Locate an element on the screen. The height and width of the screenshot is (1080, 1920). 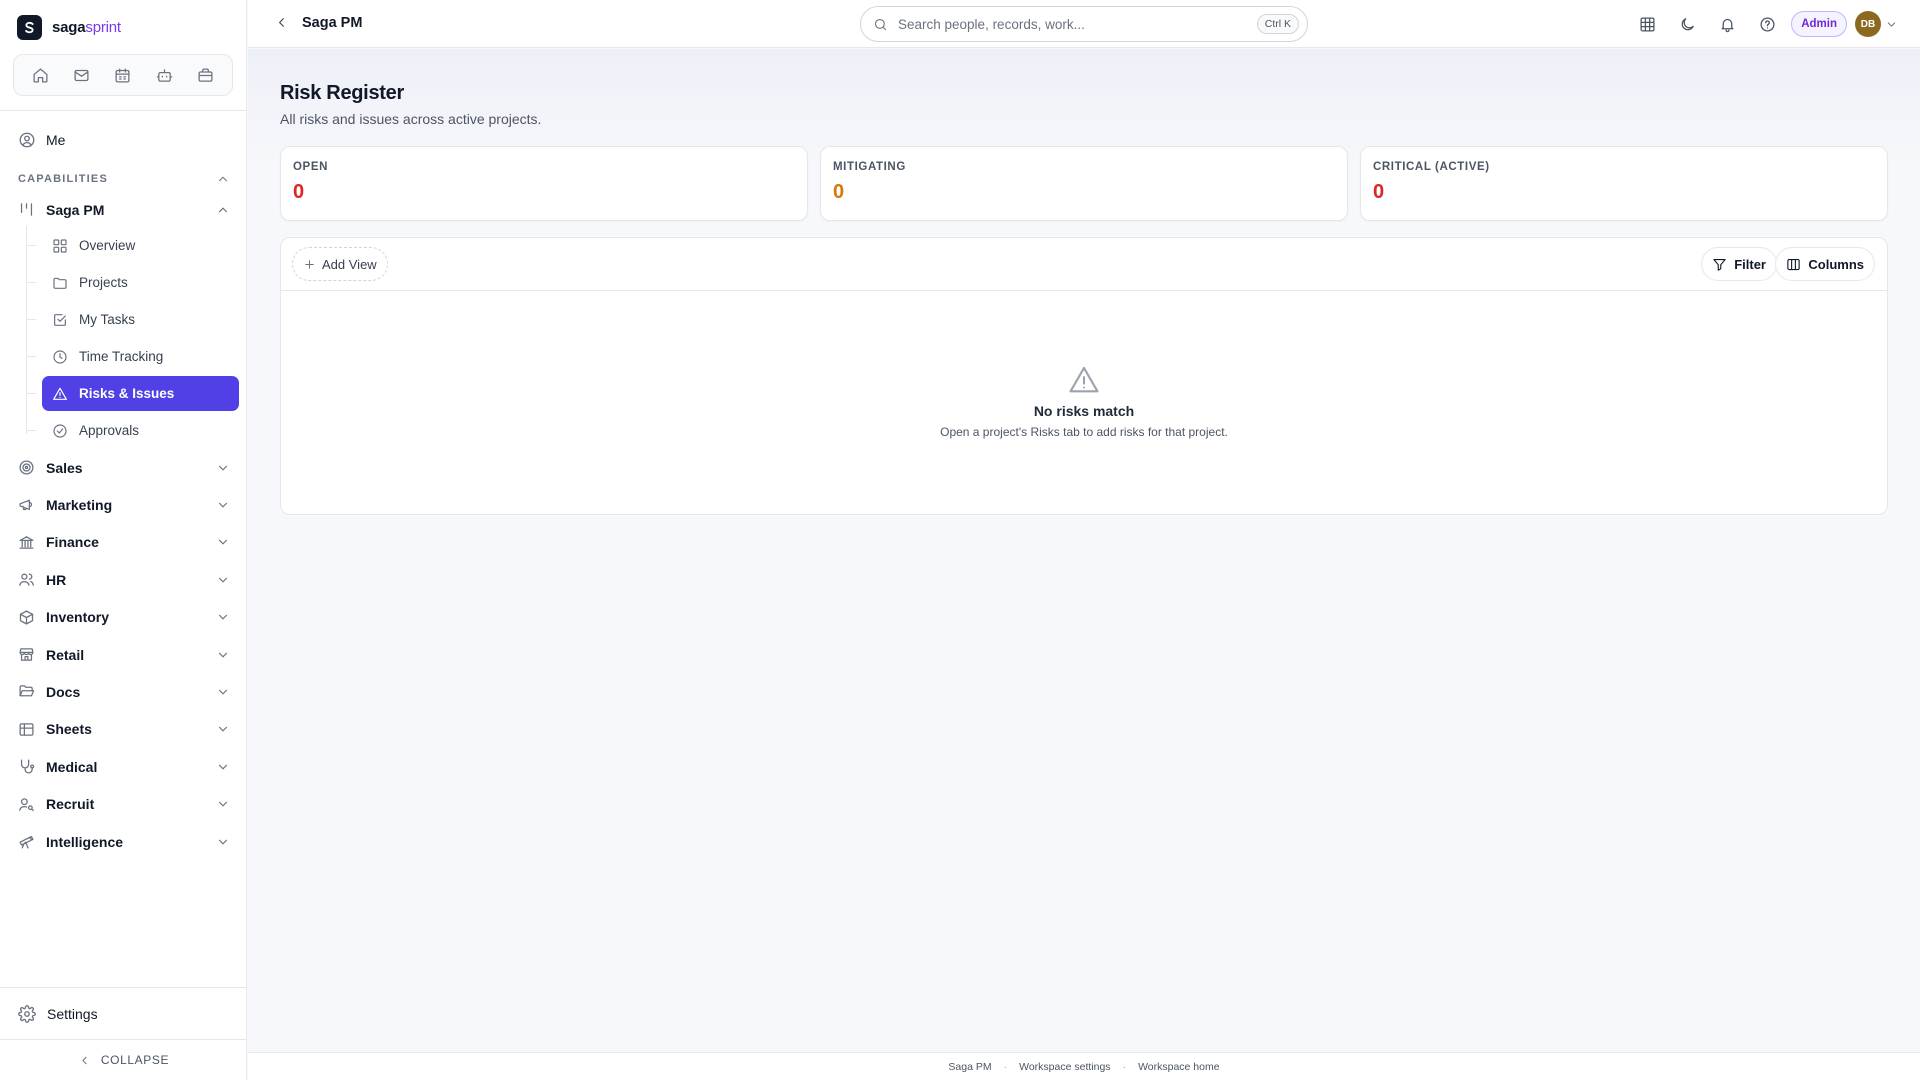
table-icon is located at coordinates (26, 729).